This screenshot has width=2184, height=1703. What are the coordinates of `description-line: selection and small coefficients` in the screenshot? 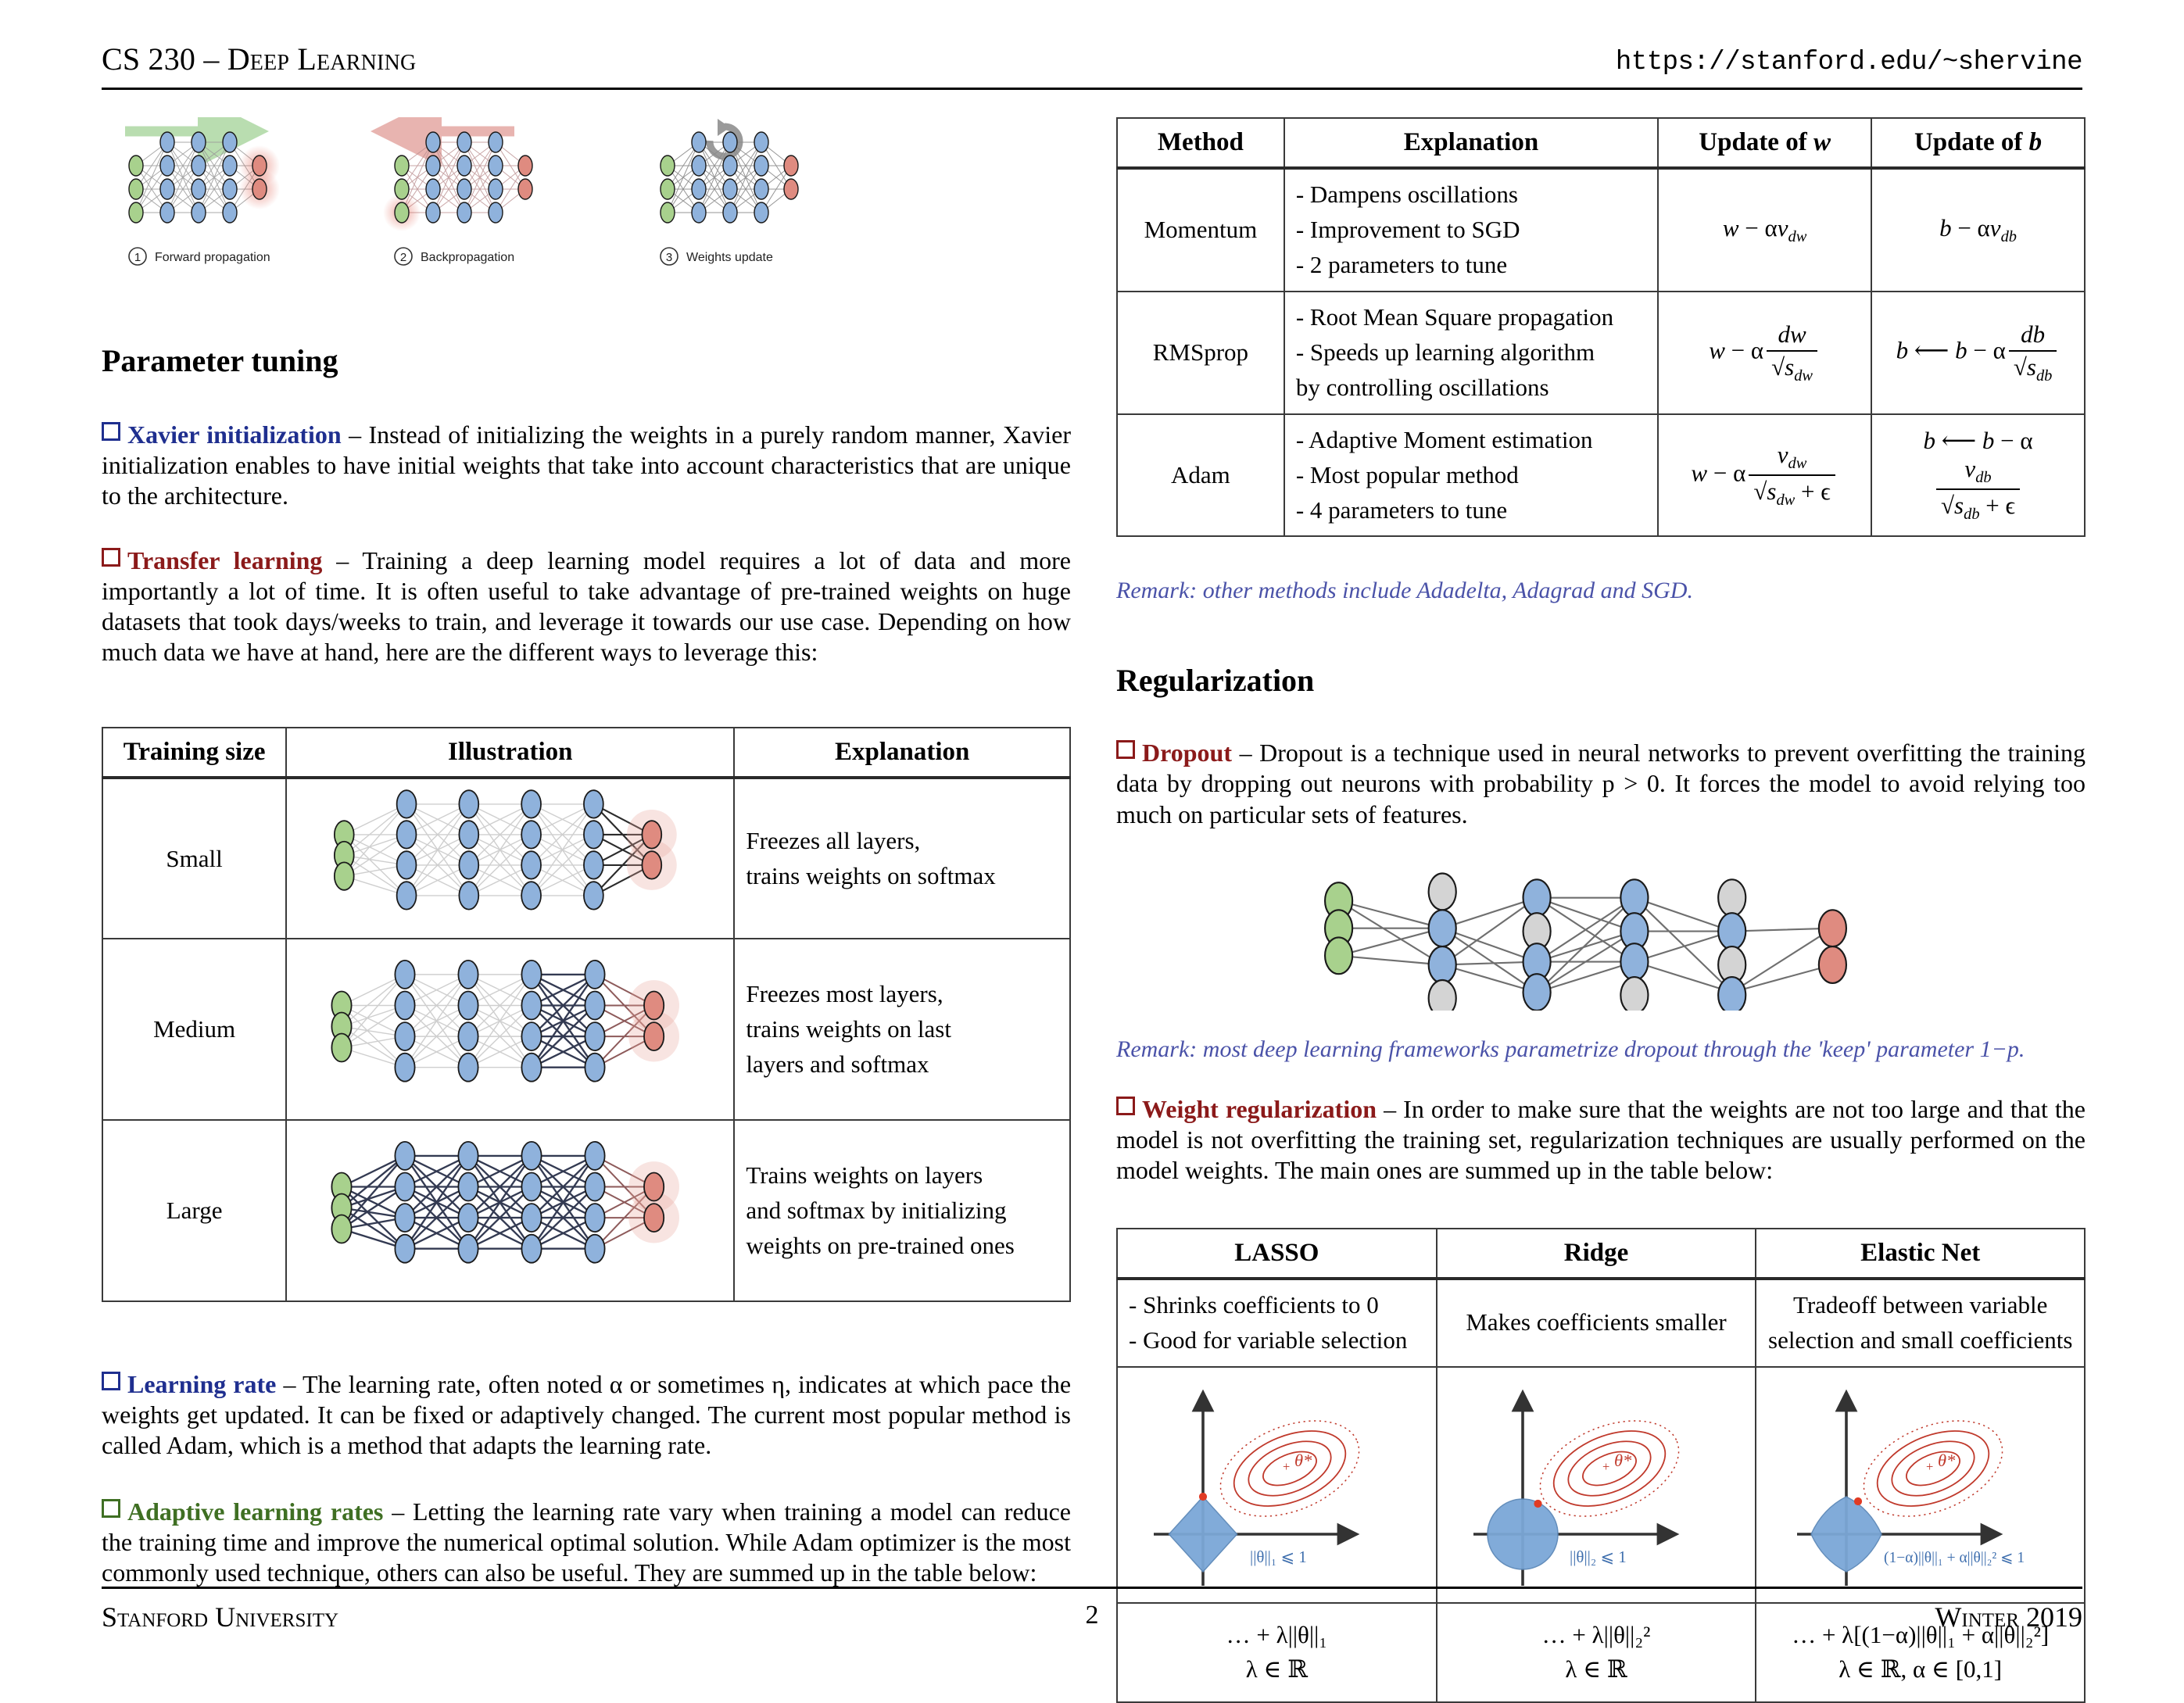 It's located at (1920, 1340).